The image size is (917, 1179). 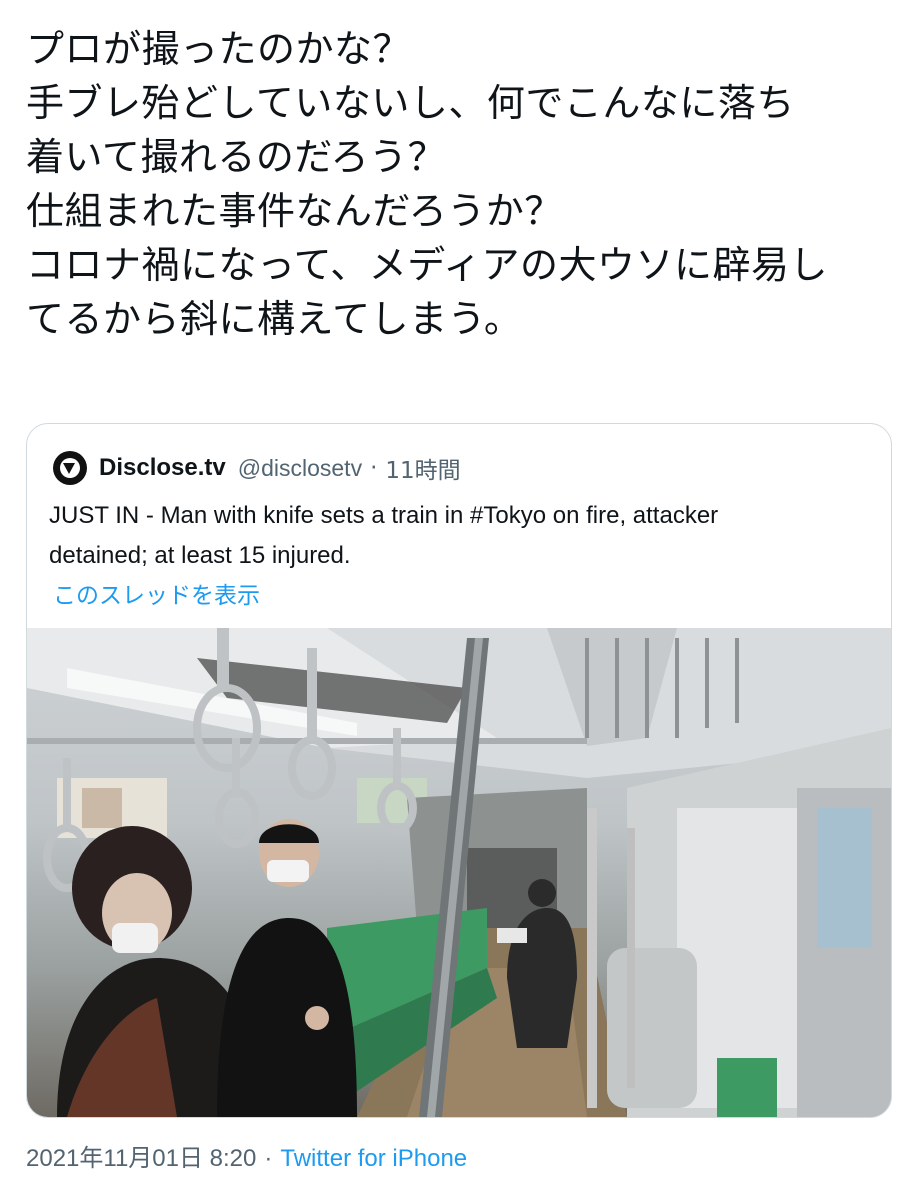 What do you see at coordinates (162, 468) in the screenshot?
I see `quoted-display-name: Disclose.tv` at bounding box center [162, 468].